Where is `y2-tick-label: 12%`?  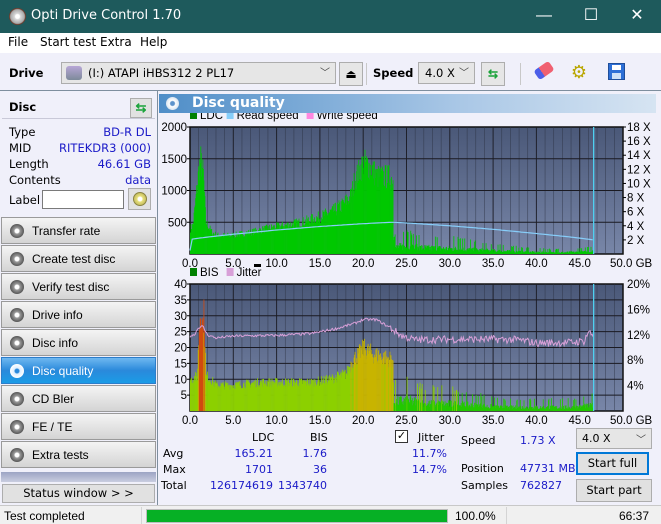 y2-tick-label: 12% is located at coordinates (638, 336).